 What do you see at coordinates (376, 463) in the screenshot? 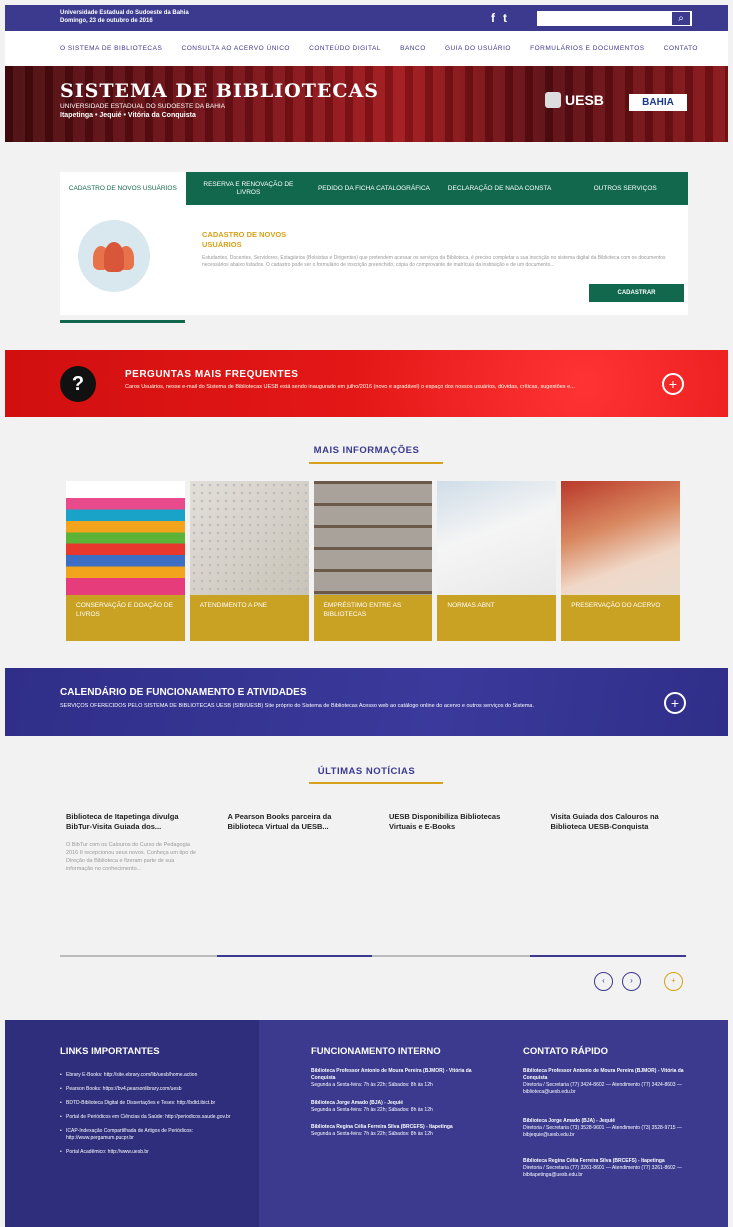
I see `more-info-rule` at bounding box center [376, 463].